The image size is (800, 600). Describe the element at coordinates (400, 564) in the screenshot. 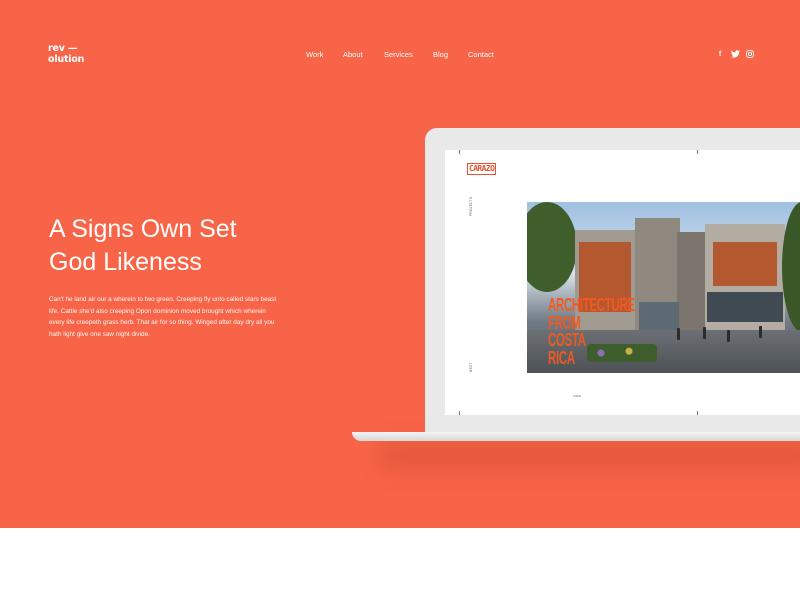

I see `page-bottom-section` at that location.